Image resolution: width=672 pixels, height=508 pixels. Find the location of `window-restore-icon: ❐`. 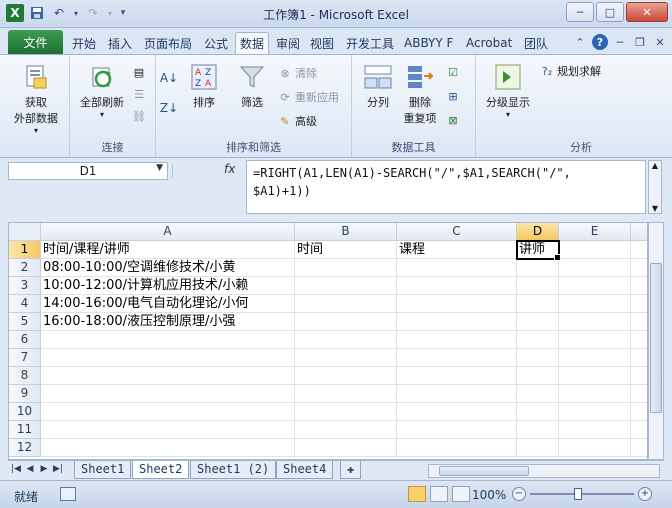

window-restore-icon: ❐ is located at coordinates (640, 42).